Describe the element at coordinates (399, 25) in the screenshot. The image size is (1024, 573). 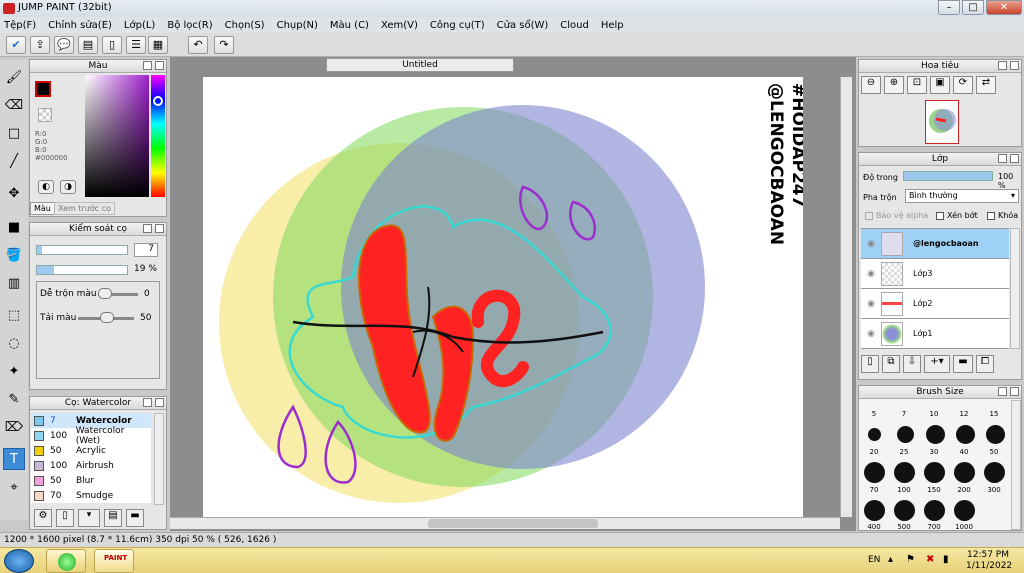
I see `menu-view: Xem(V)` at that location.